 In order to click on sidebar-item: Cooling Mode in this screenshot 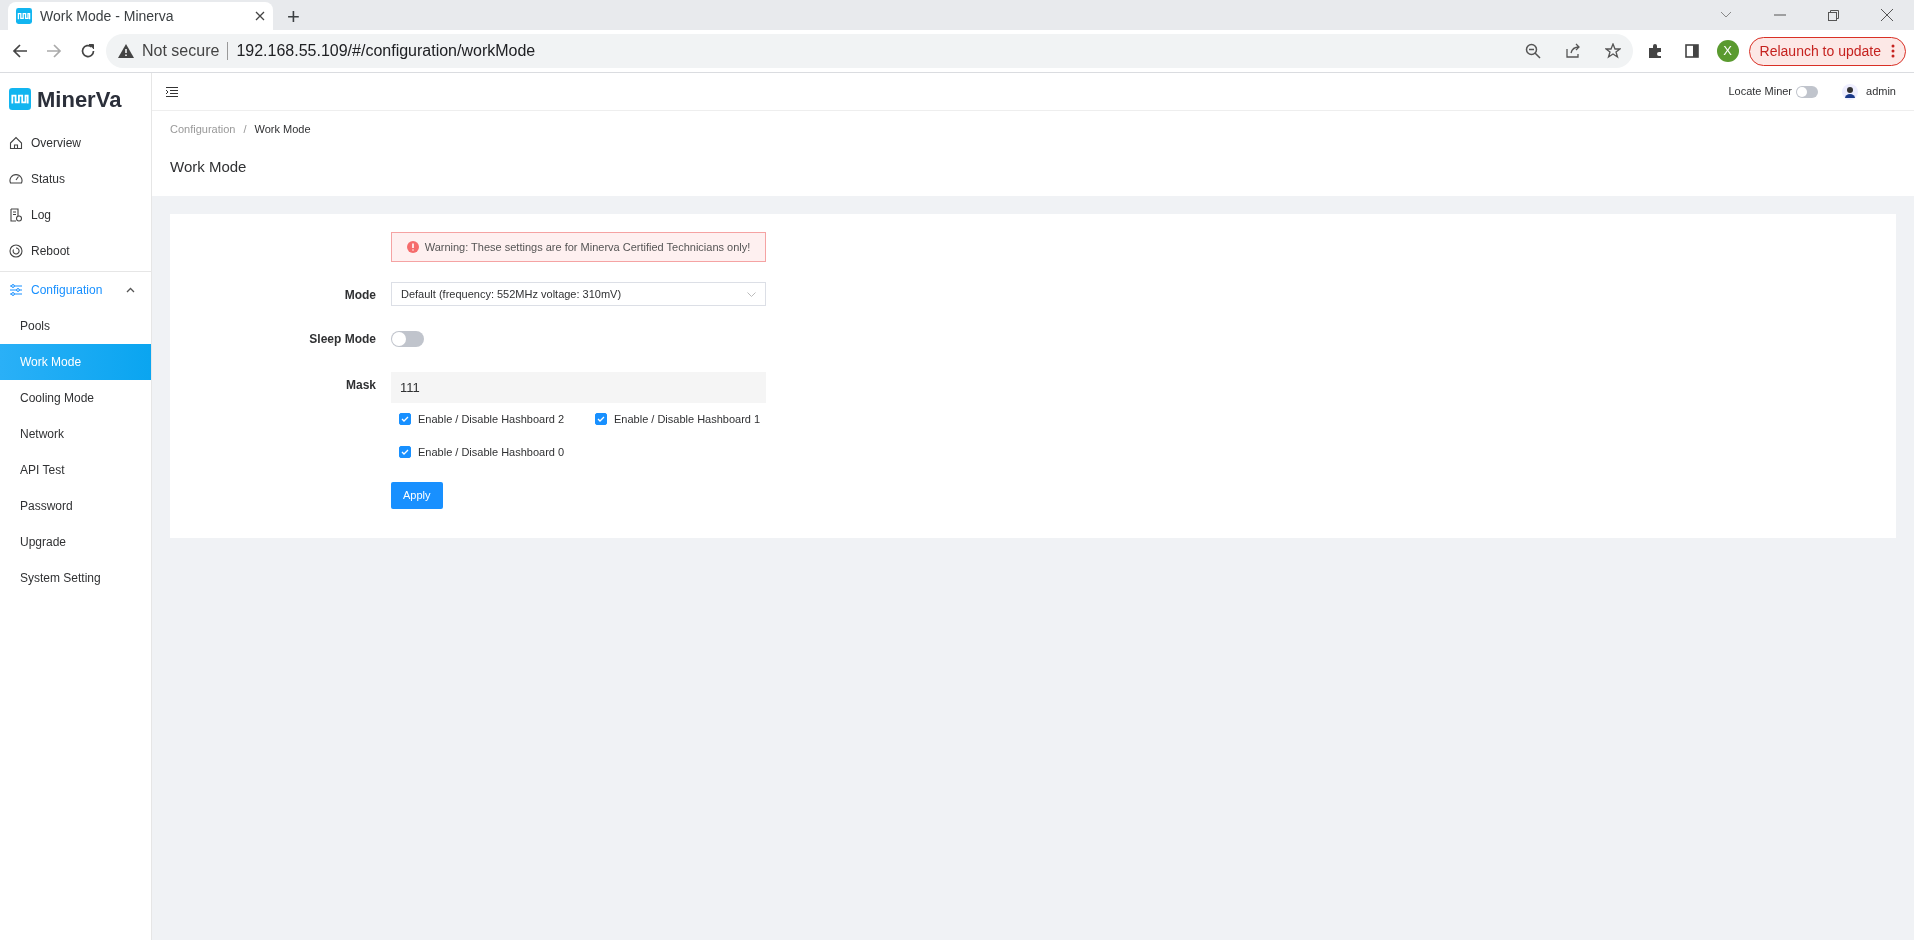, I will do `click(75, 398)`.